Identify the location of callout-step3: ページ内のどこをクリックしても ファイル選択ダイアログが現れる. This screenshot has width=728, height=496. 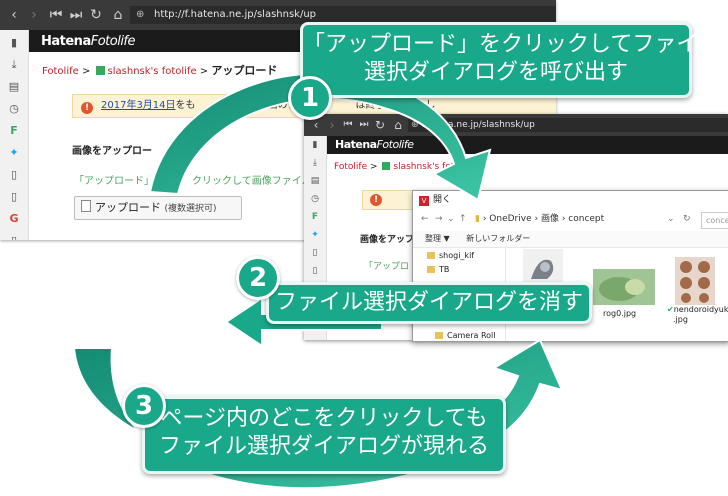
(324, 435).